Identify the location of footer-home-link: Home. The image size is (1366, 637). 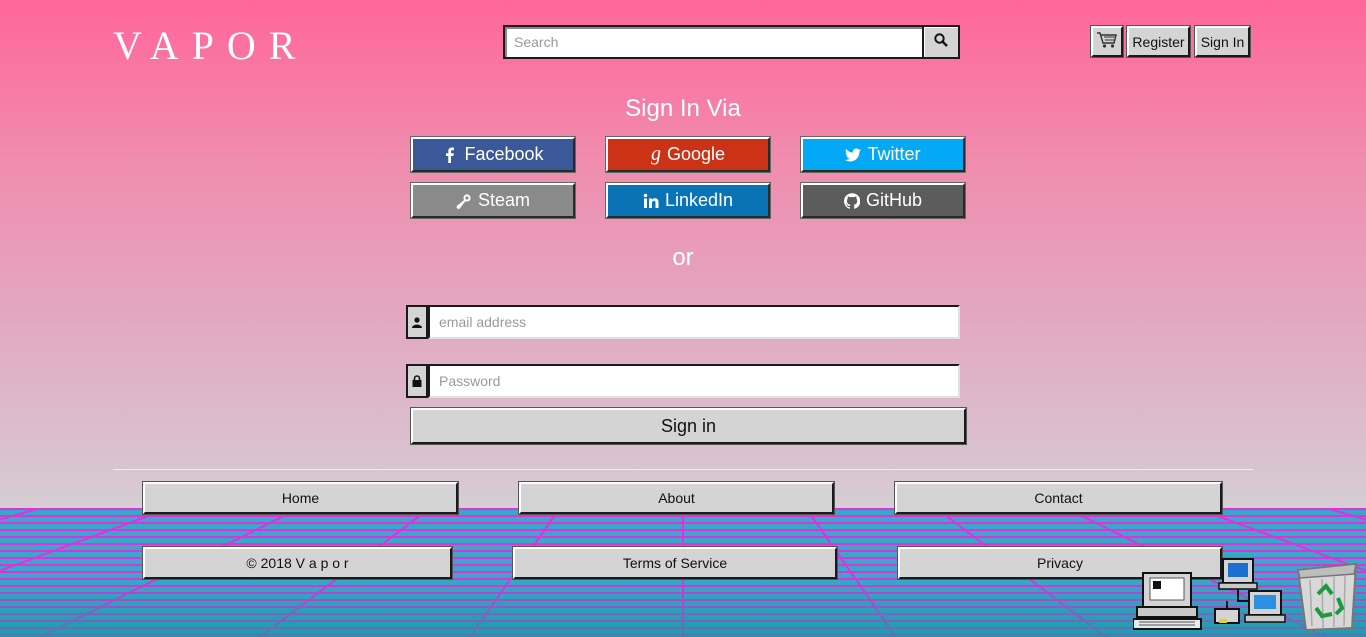
(300, 498).